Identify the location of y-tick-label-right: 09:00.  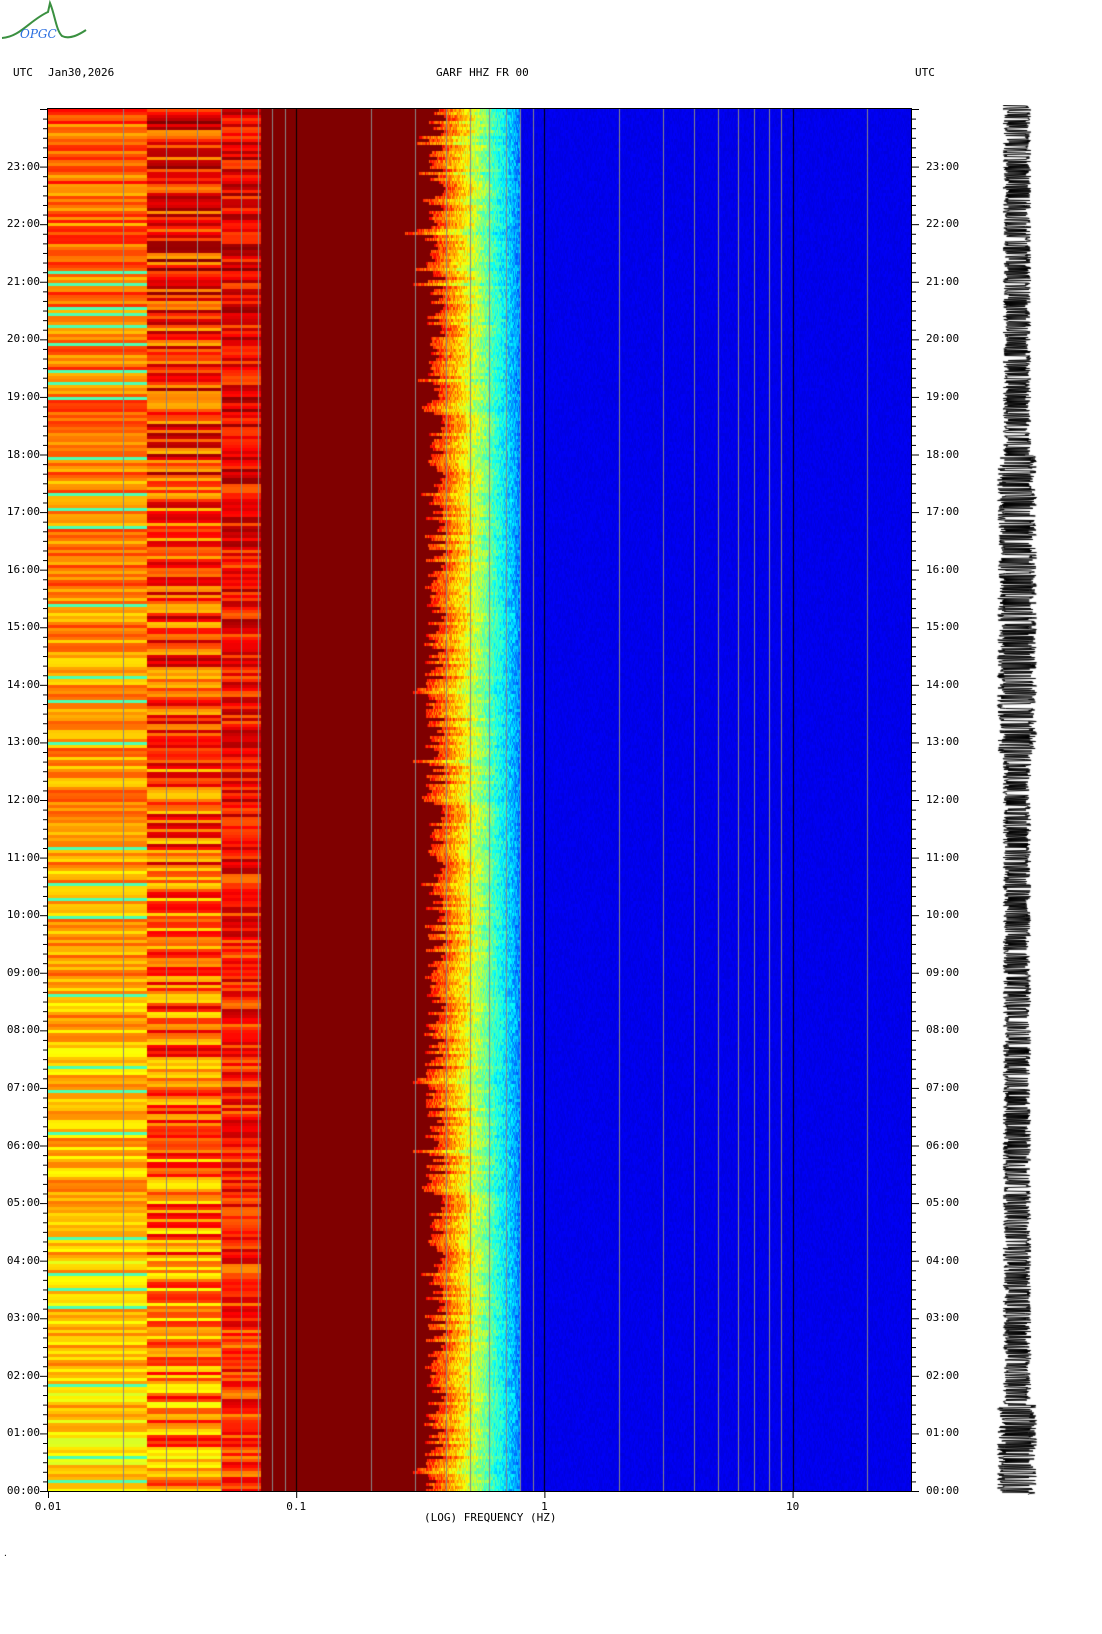
(943, 972).